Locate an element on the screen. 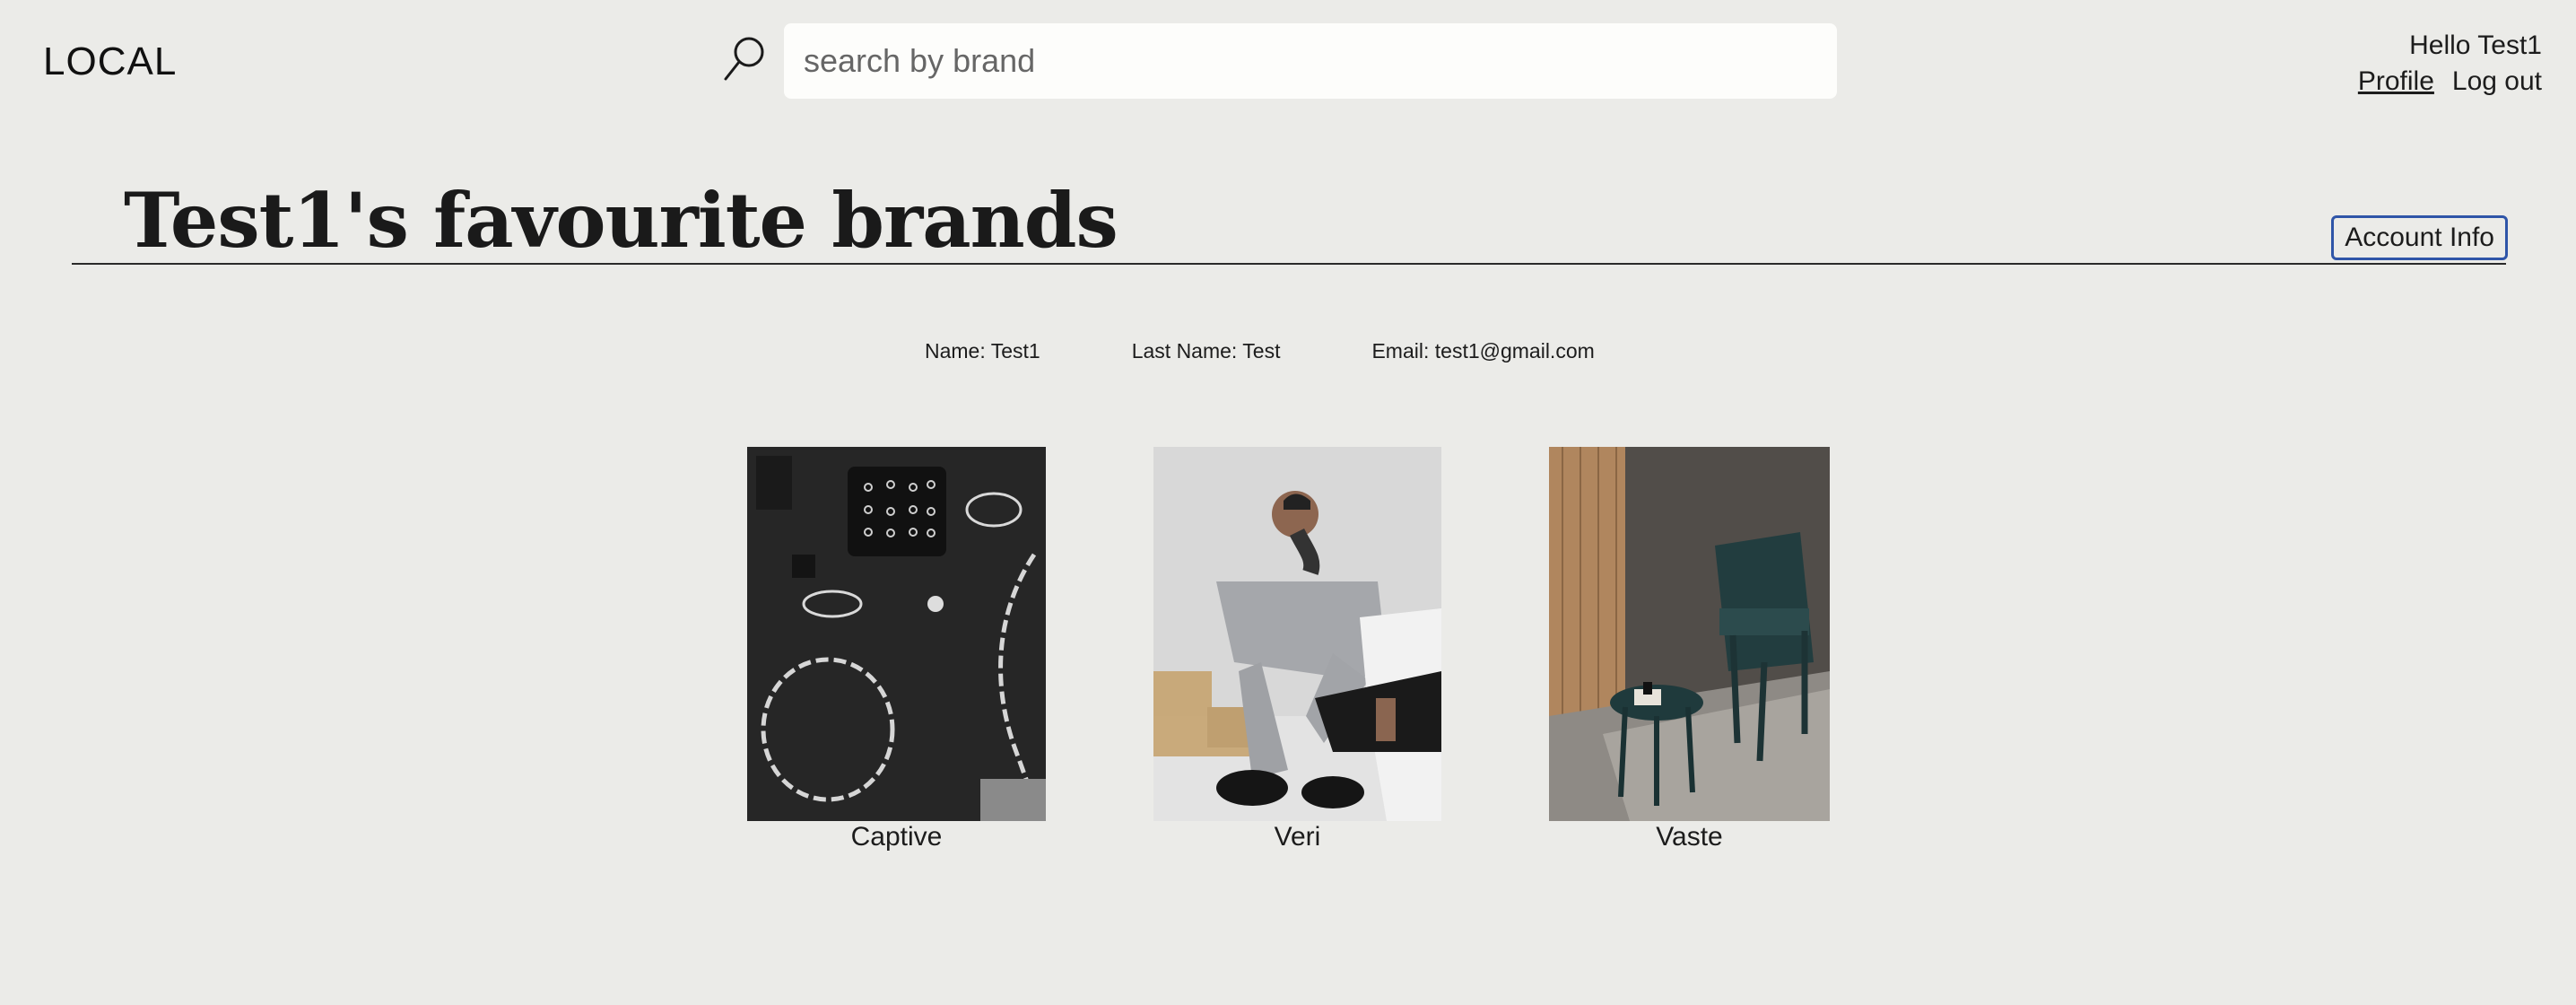 Image resolution: width=2576 pixels, height=1005 pixels. user-links: Profile Log out is located at coordinates (2450, 82).